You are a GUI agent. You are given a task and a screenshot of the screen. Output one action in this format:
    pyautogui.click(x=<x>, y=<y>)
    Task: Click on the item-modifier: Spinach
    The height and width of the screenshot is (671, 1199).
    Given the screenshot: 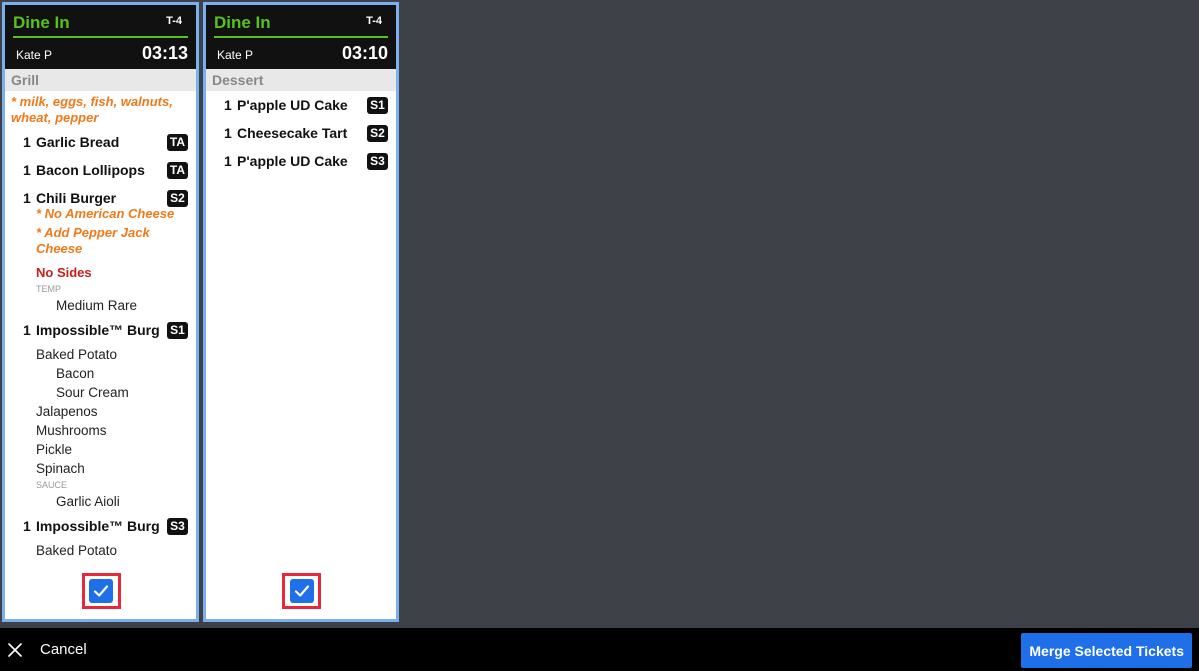 What is the action you would take?
    pyautogui.click(x=60, y=468)
    